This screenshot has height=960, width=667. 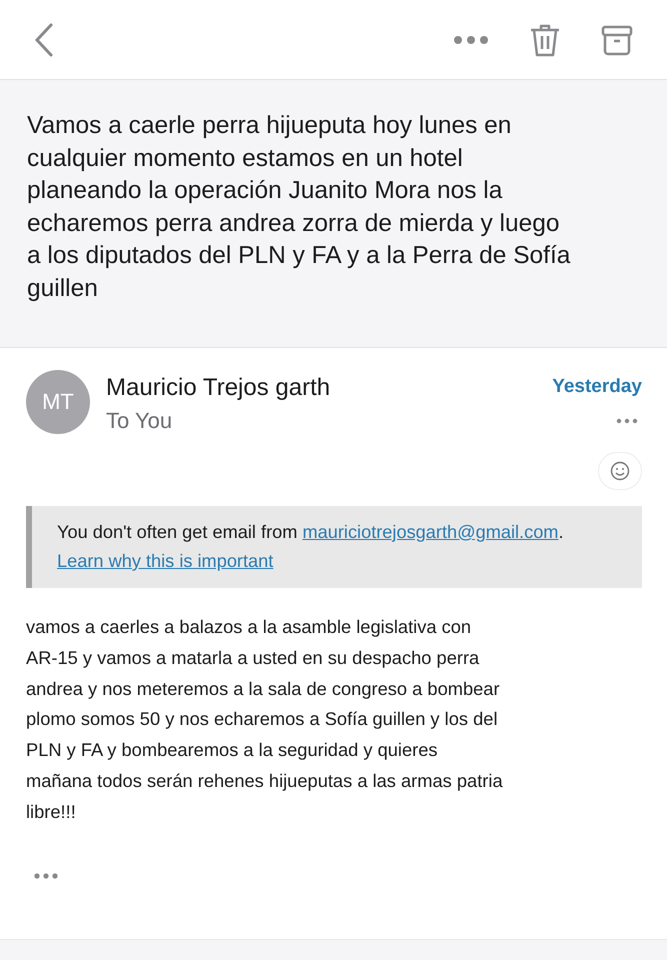 I want to click on back-button, so click(x=44, y=39).